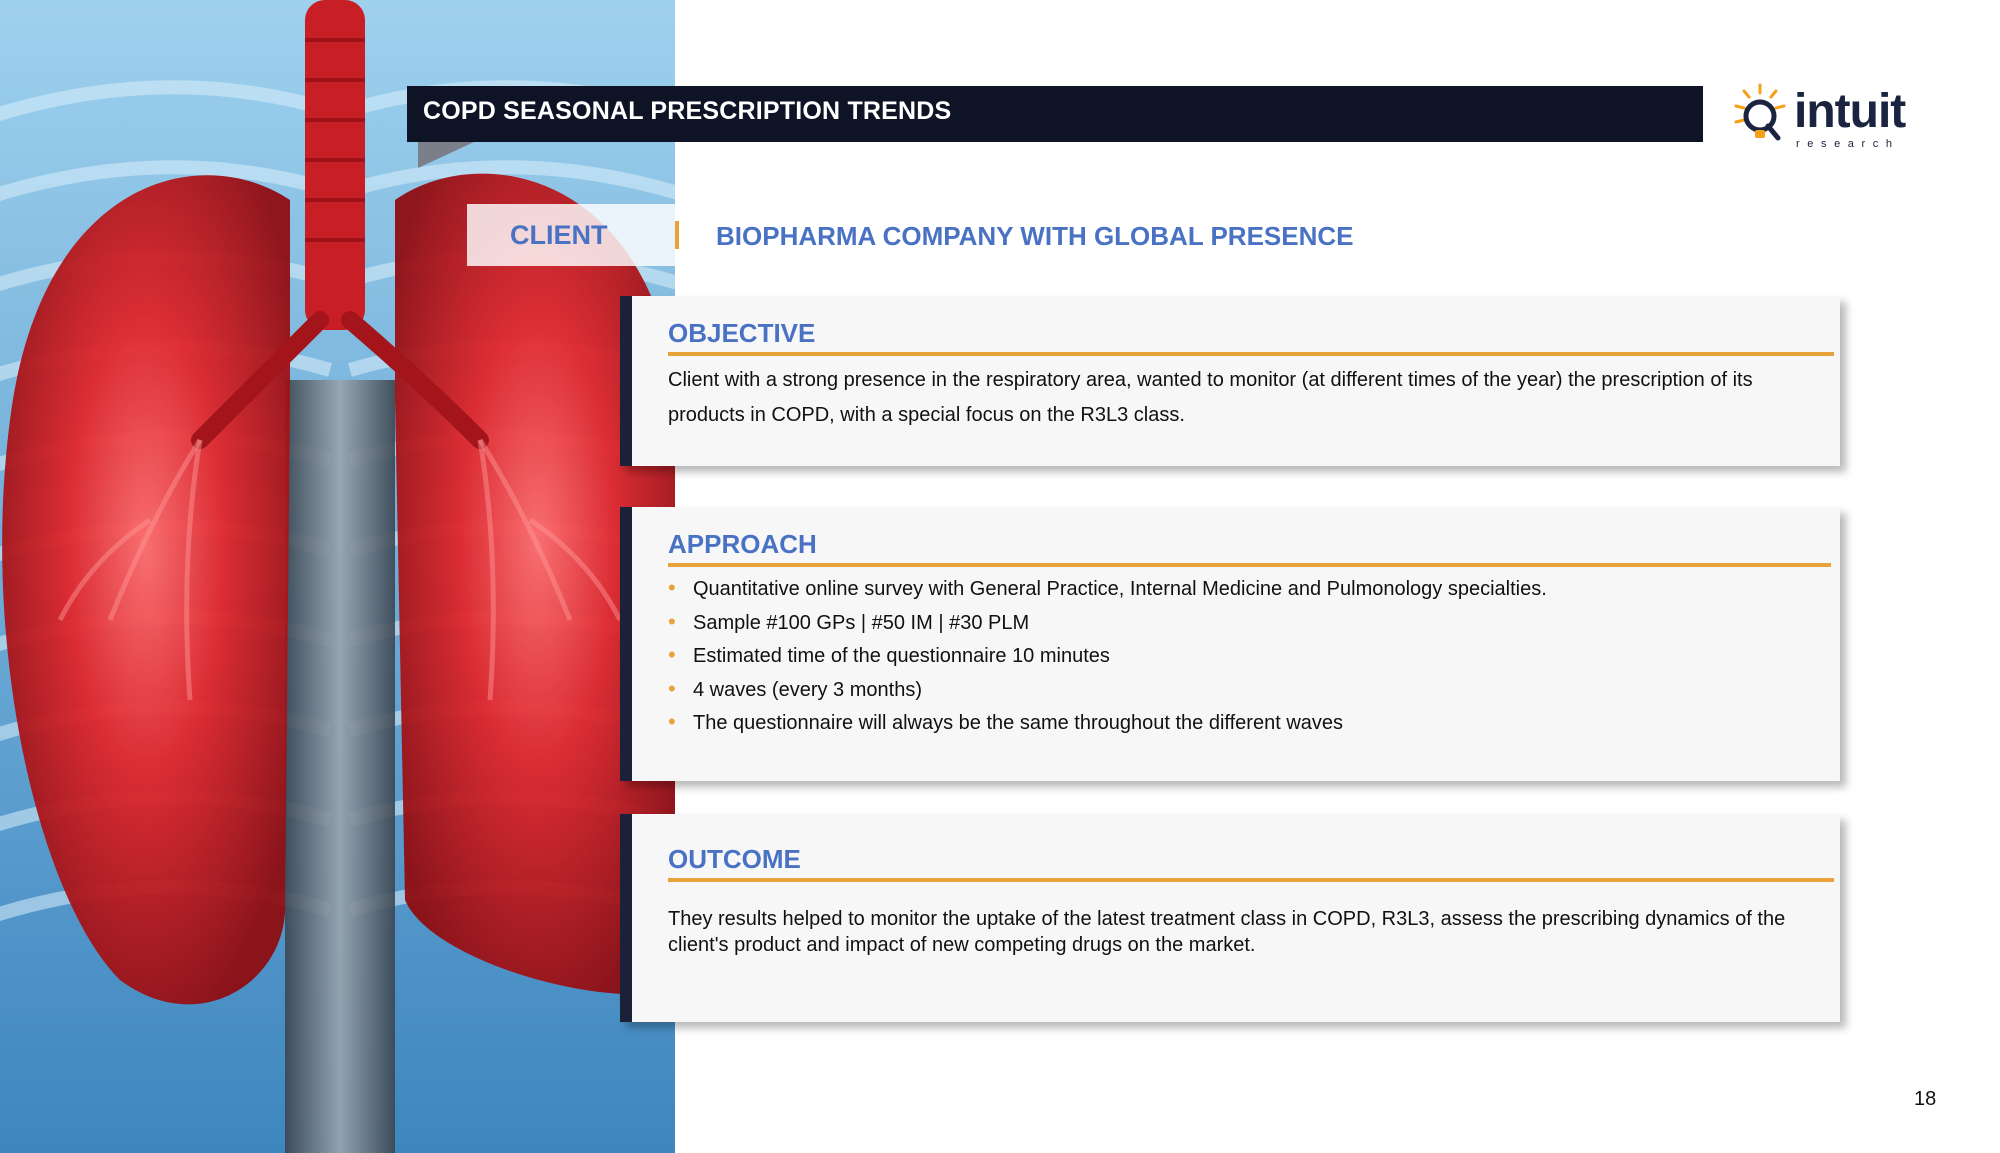 Image resolution: width=2000 pixels, height=1153 pixels. Describe the element at coordinates (734, 859) in the screenshot. I see `outcome-heading: OUTCOME` at that location.